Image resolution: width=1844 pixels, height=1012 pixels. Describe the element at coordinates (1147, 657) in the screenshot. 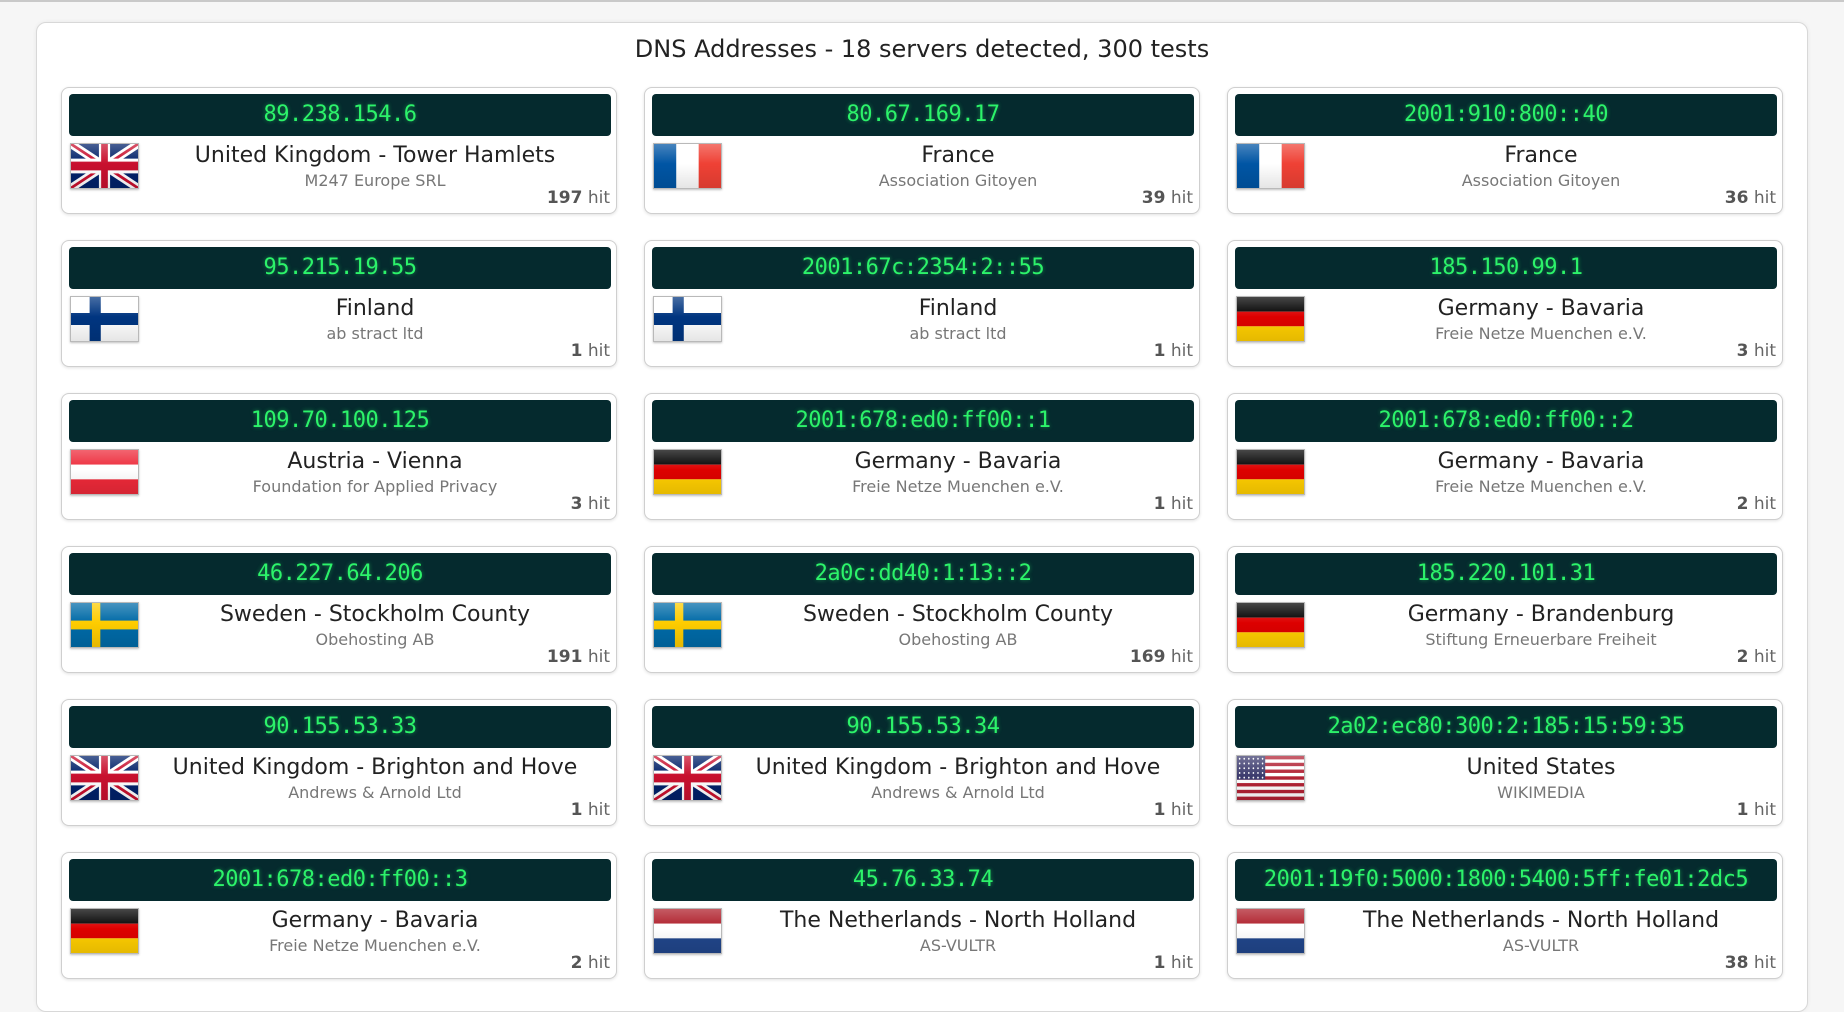

I see `hit-number: 169` at that location.